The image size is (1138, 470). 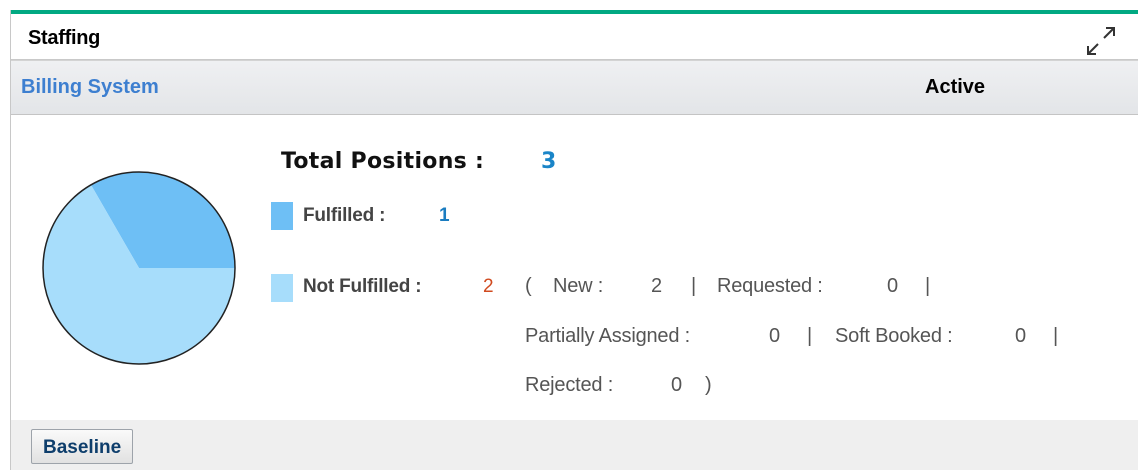 I want to click on partially-assigned-value: 0, so click(x=774, y=336).